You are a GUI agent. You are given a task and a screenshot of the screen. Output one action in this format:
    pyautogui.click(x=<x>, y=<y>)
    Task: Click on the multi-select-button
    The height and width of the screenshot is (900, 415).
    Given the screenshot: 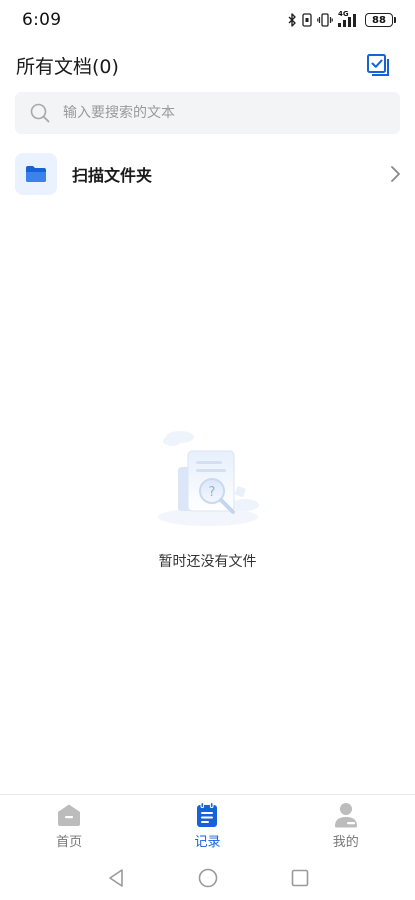 What is the action you would take?
    pyautogui.click(x=378, y=65)
    